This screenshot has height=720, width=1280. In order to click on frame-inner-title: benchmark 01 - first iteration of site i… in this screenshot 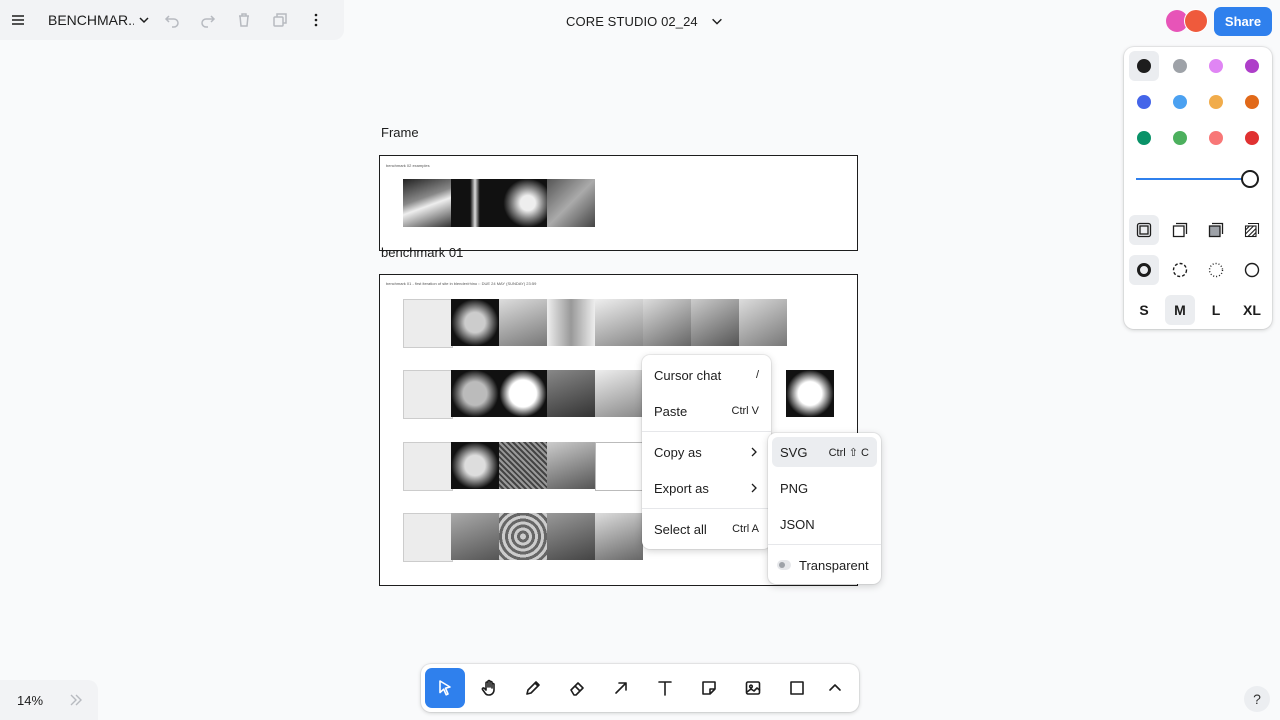, I will do `click(461, 283)`.